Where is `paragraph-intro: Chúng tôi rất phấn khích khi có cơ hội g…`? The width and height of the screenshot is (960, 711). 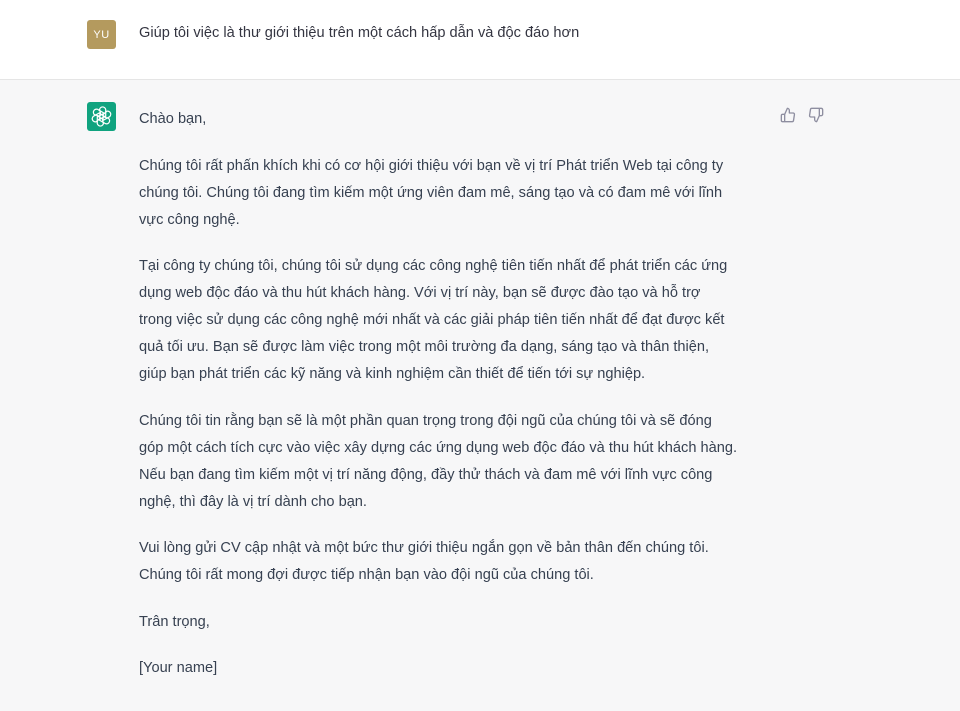
paragraph-intro: Chúng tôi rất phấn khích khi có cơ hội g… is located at coordinates (431, 192).